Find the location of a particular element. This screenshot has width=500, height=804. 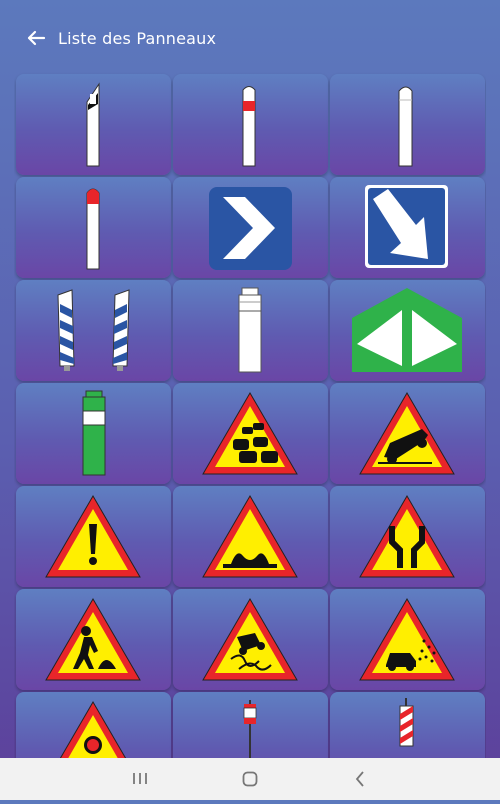

arrow-left-icon is located at coordinates (37, 38).